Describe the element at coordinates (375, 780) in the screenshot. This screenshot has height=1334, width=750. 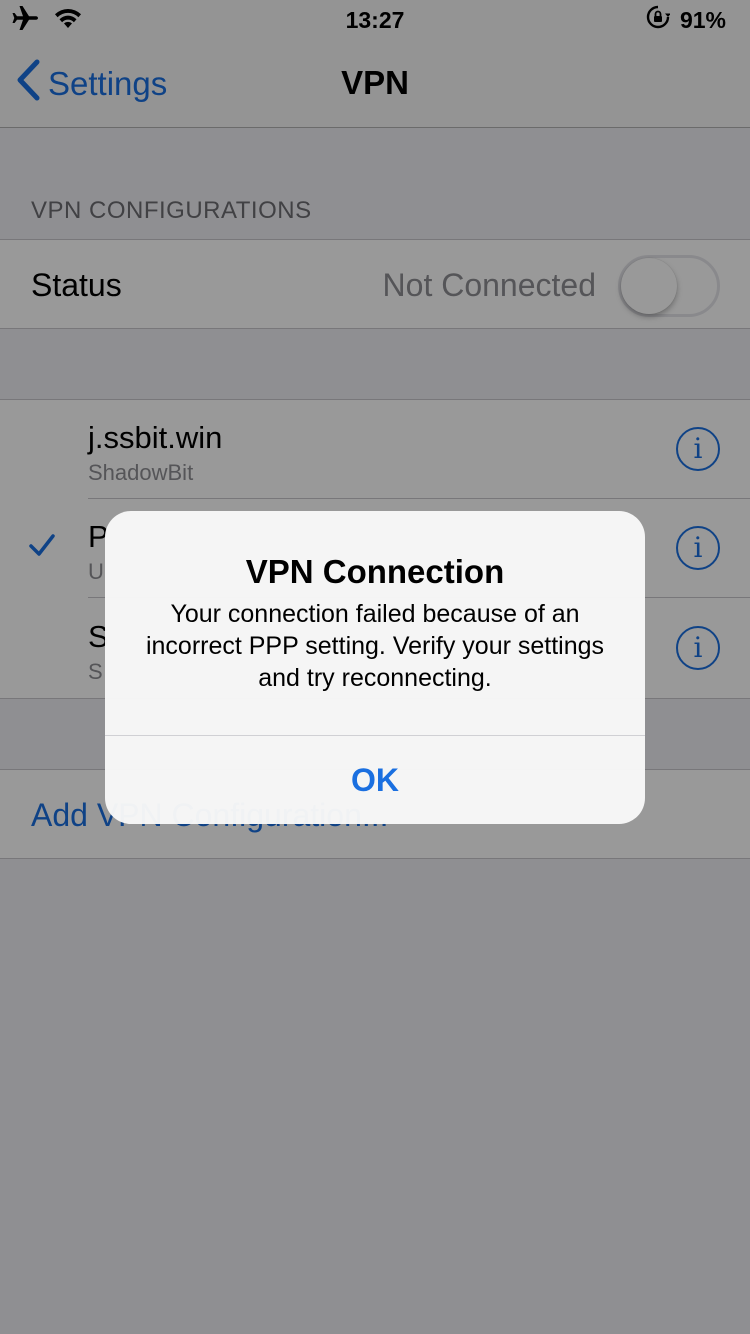
I see `ok-button: OK` at that location.